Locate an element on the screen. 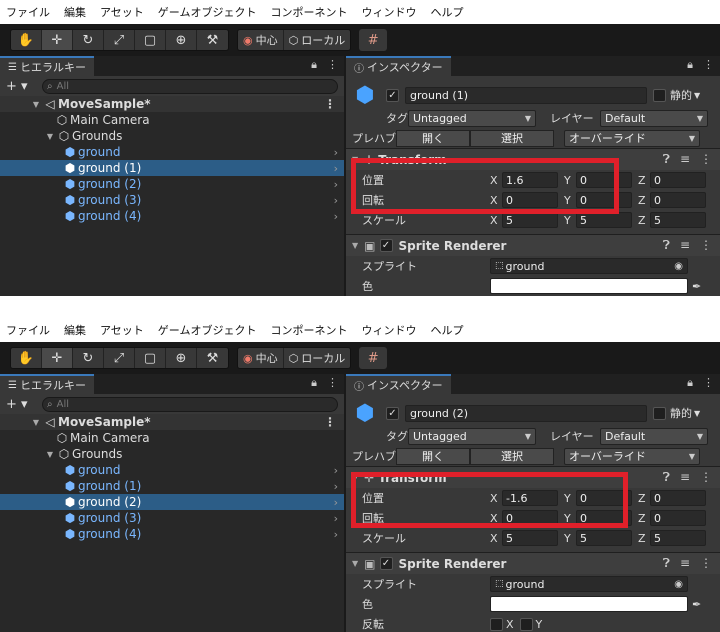 The width and height of the screenshot is (720, 632). hierarchy-item-ground-4: ⬢ ground (4) › is located at coordinates (172, 534).